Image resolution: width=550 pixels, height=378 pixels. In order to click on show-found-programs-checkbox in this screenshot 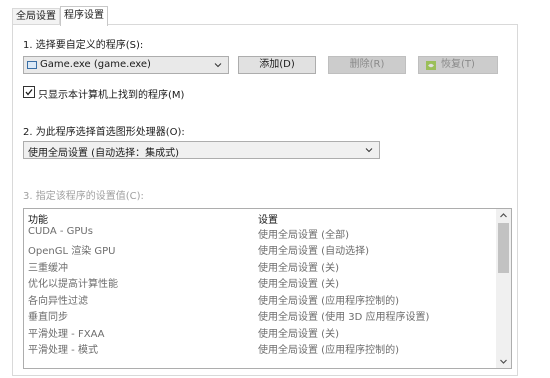, I will do `click(29, 92)`.